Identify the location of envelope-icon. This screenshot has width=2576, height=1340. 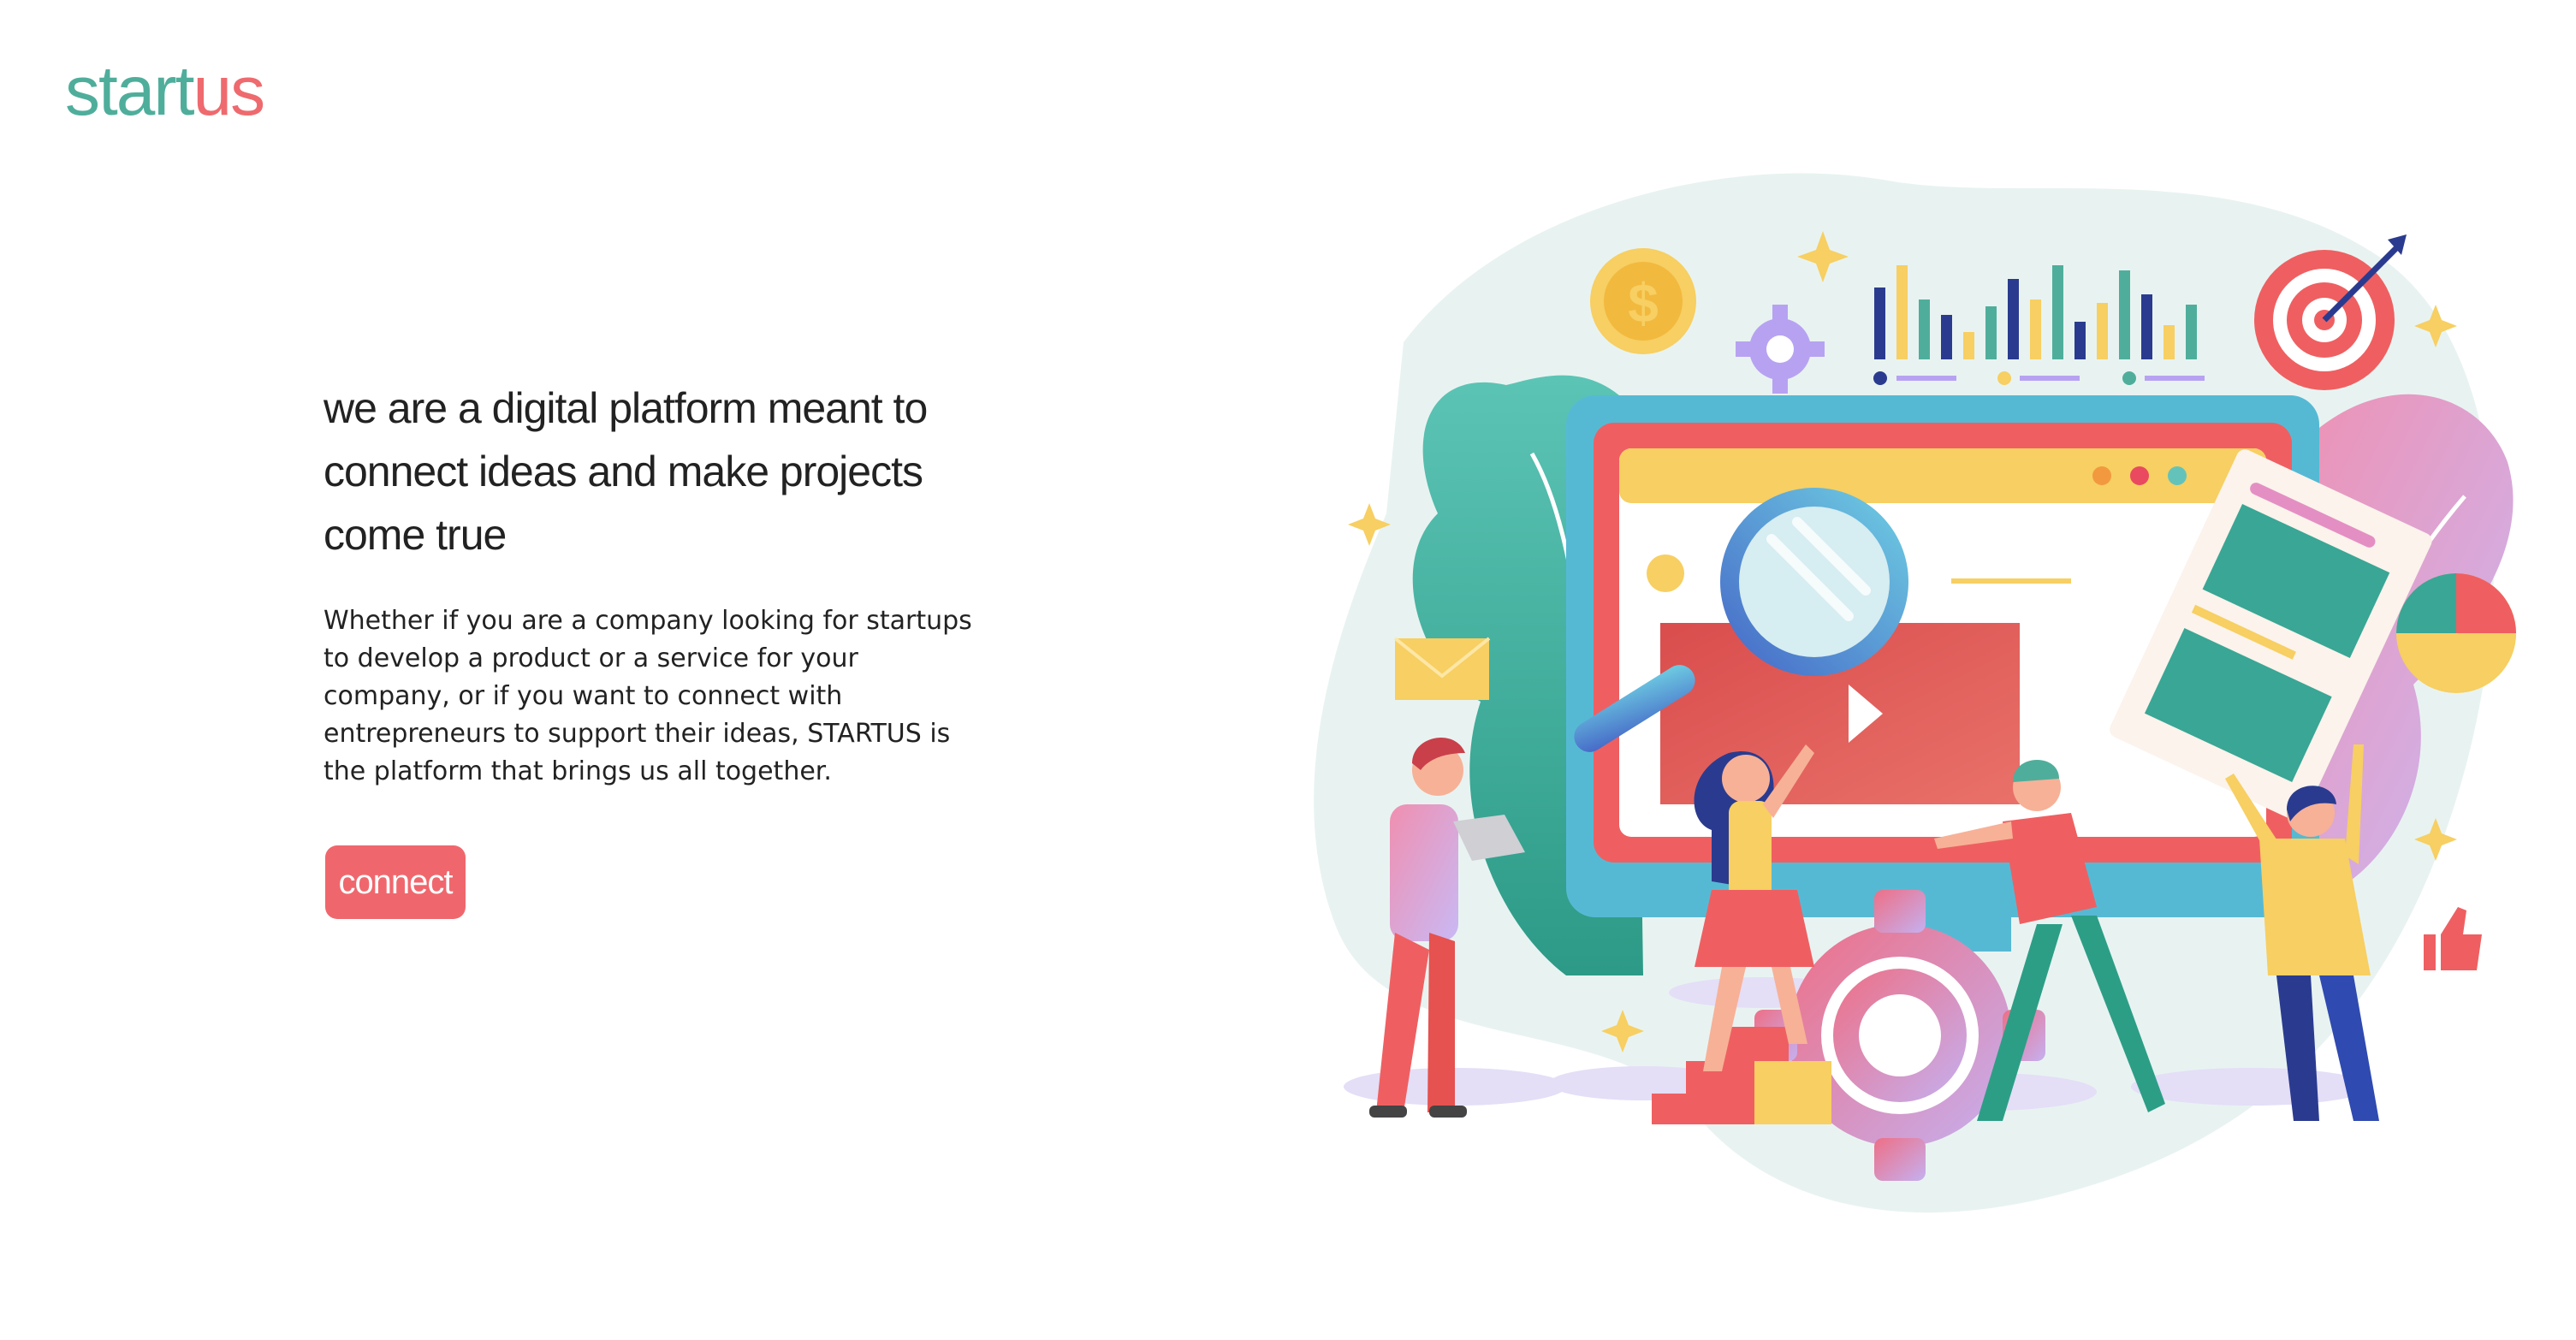
(1442, 668).